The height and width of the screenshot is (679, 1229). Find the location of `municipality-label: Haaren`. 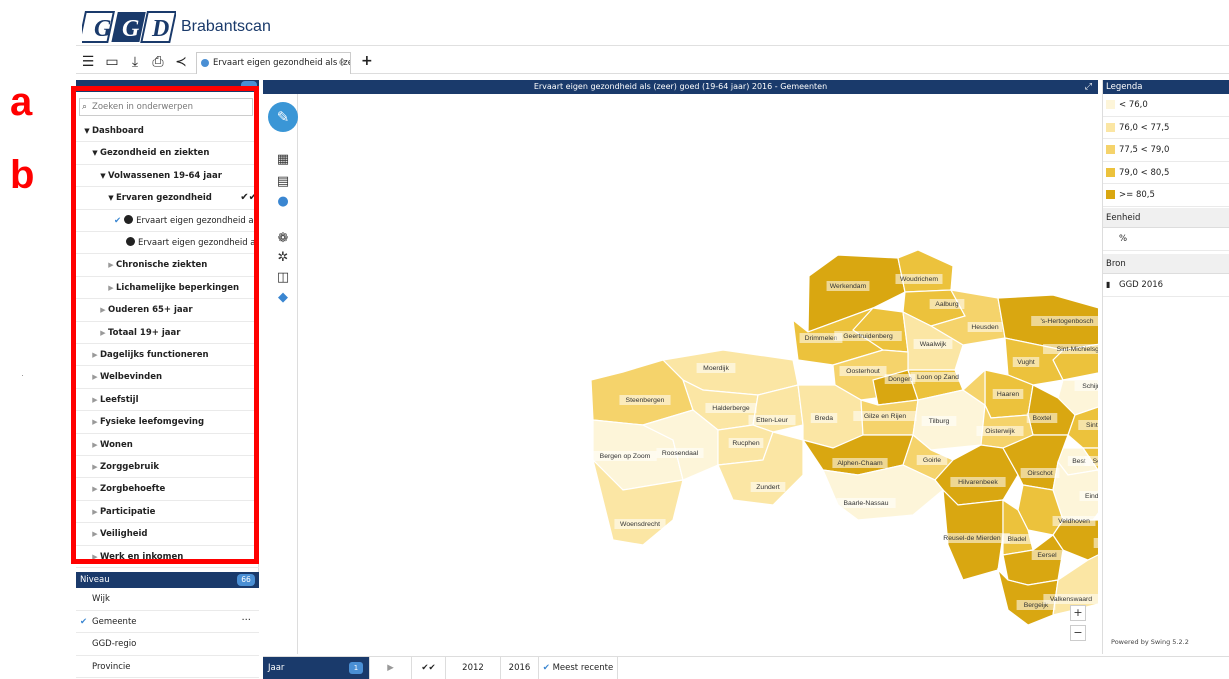

municipality-label: Haaren is located at coordinates (1008, 394).